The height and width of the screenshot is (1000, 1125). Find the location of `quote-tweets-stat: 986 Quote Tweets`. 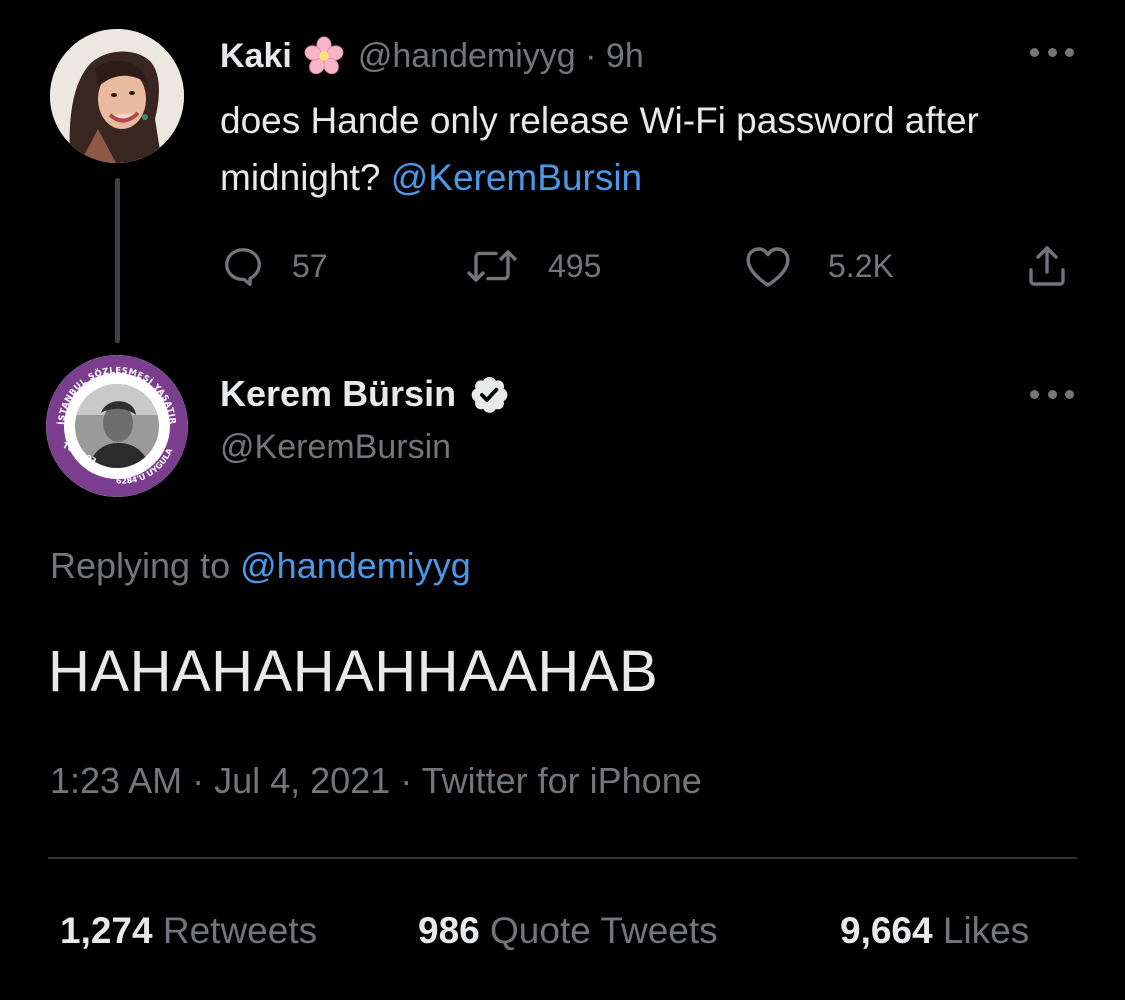

quote-tweets-stat: 986 Quote Tweets is located at coordinates (568, 935).